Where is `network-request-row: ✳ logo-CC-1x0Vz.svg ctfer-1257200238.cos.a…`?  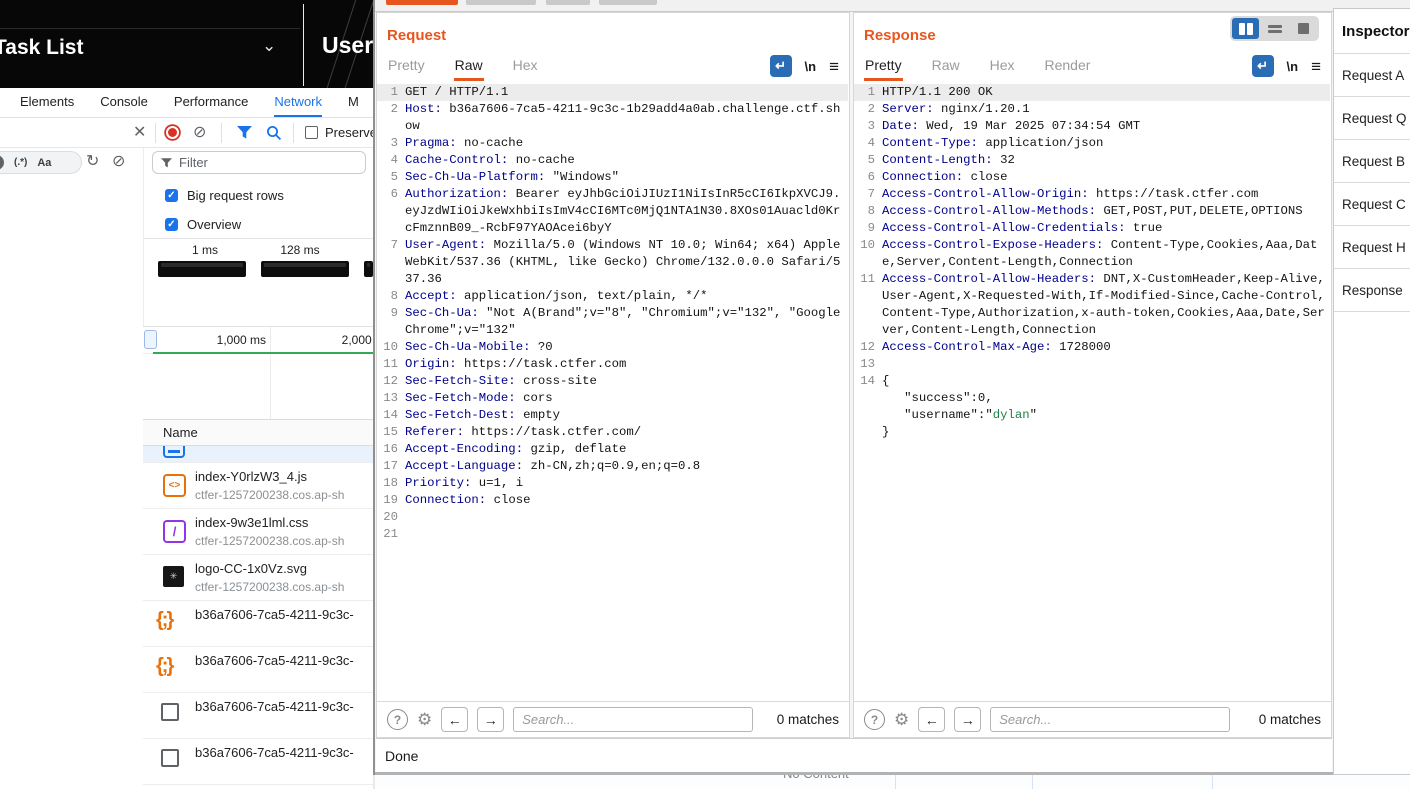 network-request-row: ✳ logo-CC-1x0Vz.svg ctfer-1257200238.cos.a… is located at coordinates (258, 578).